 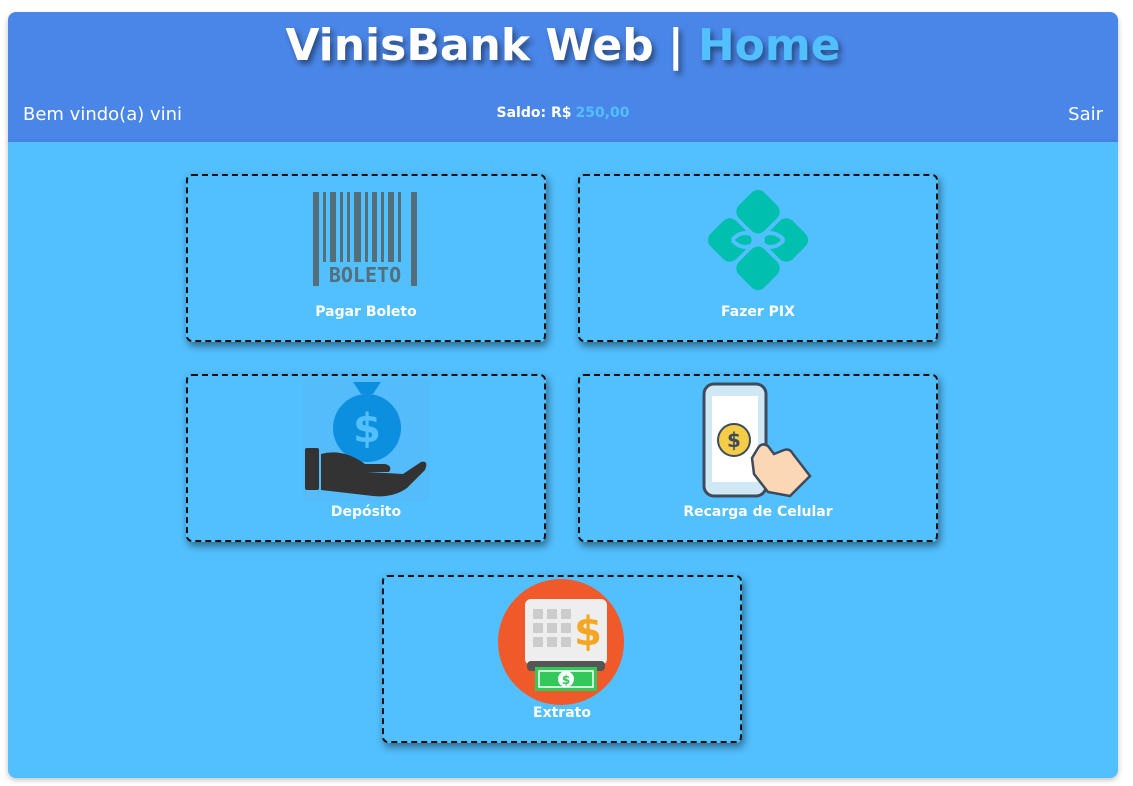 I want to click on balance-display: Saldo: R$ 250,00, so click(x=563, y=113).